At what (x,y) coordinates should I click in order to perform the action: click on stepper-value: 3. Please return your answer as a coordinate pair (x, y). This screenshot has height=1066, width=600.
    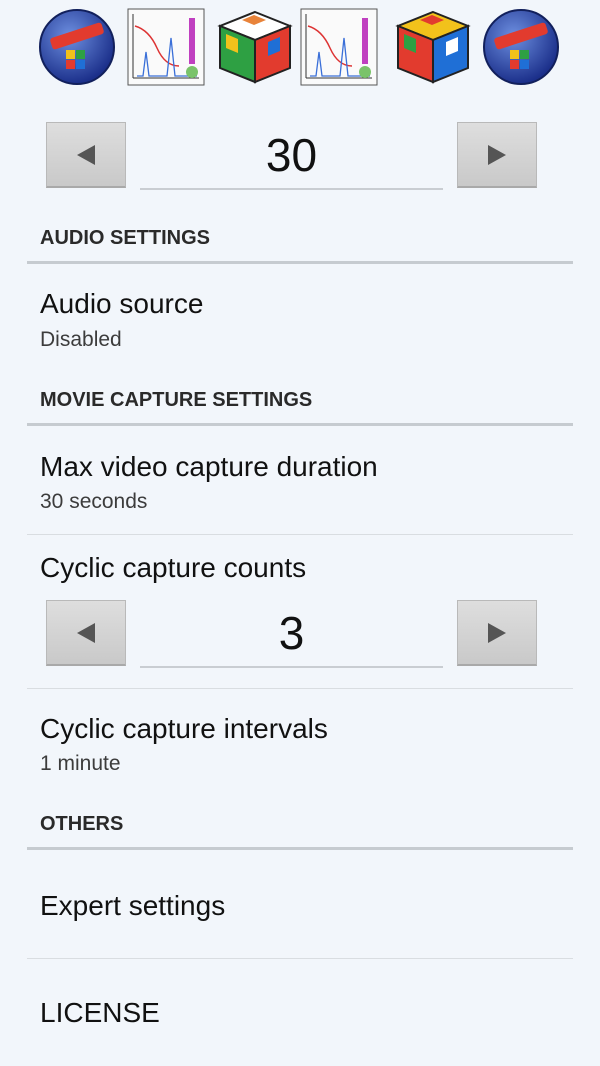
    Looking at the image, I should click on (291, 634).